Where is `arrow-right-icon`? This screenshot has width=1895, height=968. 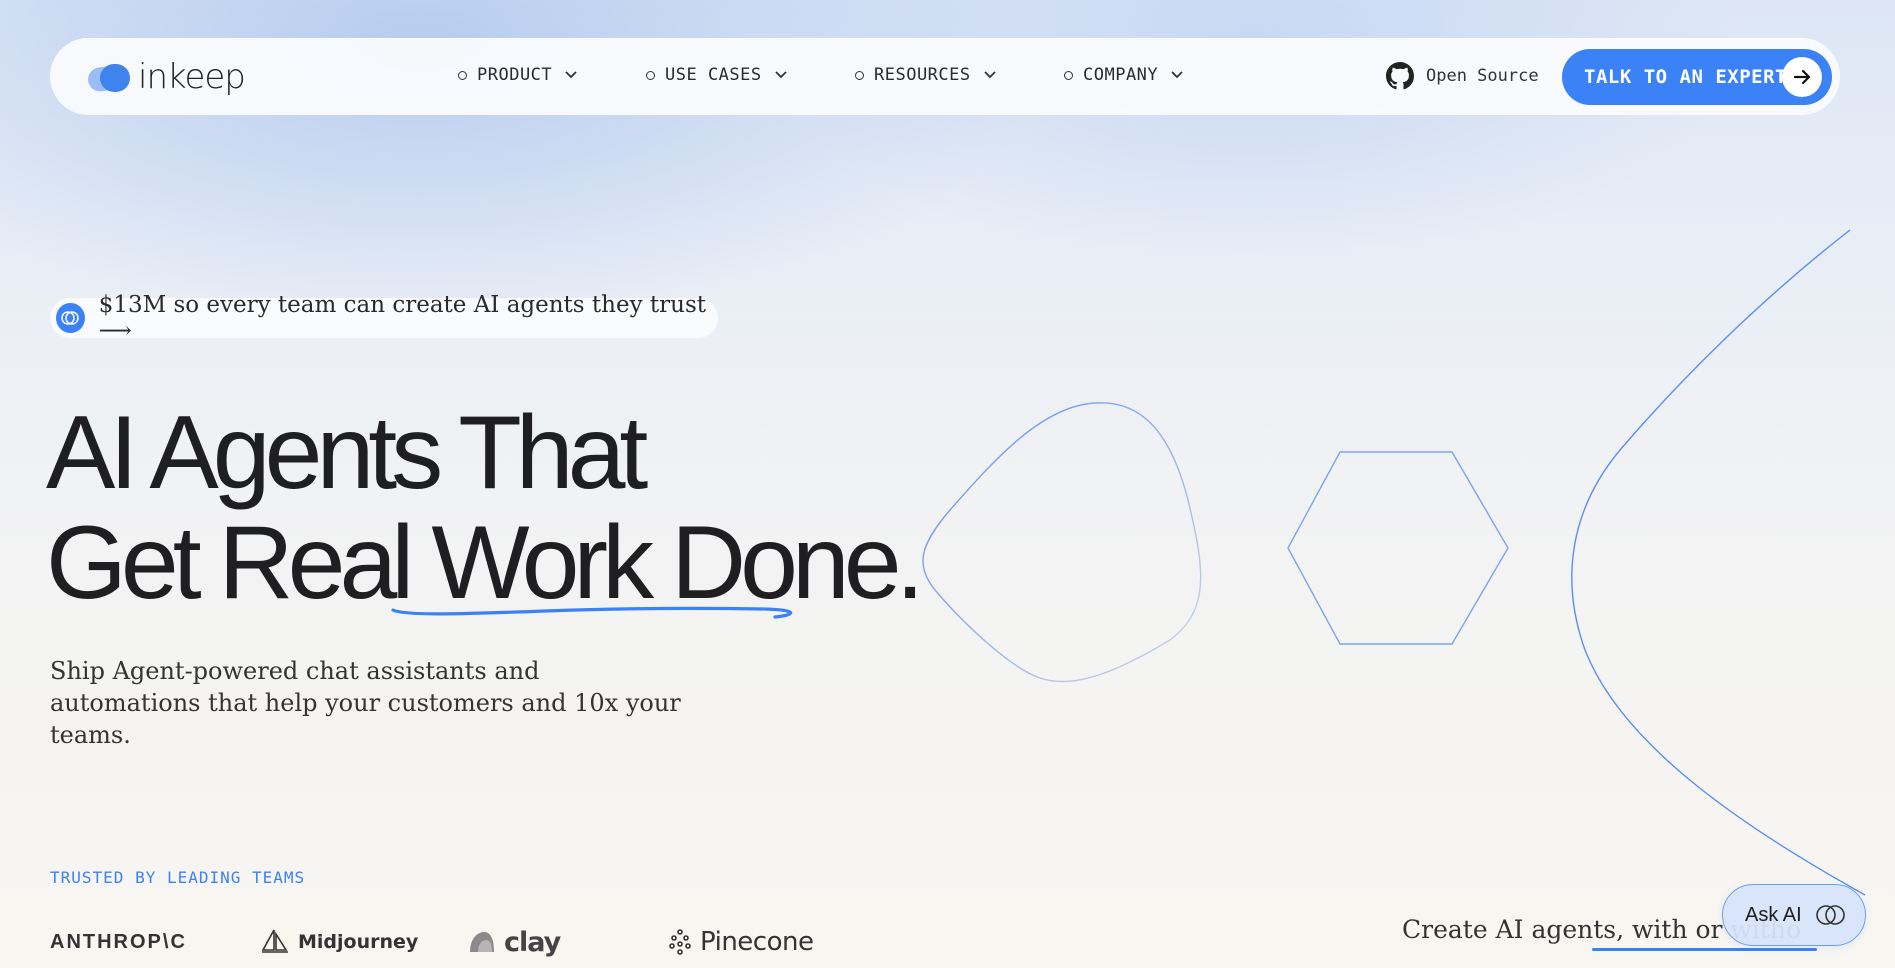
arrow-right-icon is located at coordinates (1802, 77).